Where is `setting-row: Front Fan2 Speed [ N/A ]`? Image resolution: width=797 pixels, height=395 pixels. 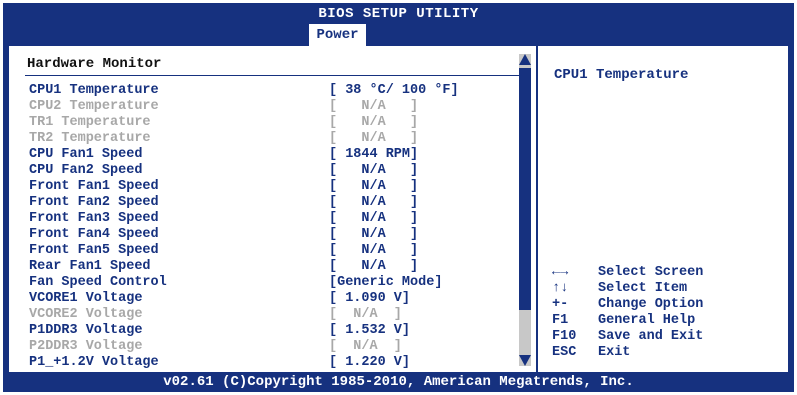
setting-row: Front Fan2 Speed [ N/A ] is located at coordinates (269, 203).